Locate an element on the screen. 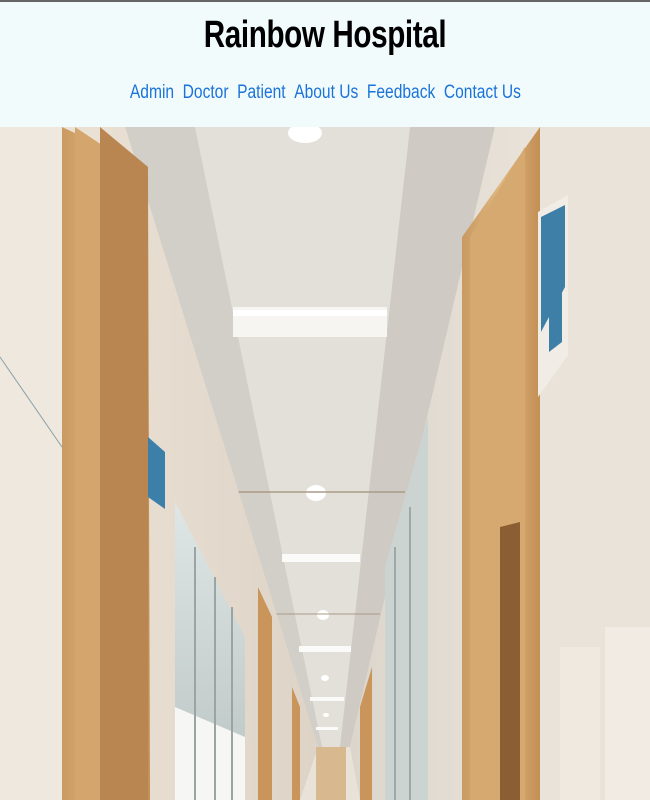 The image size is (650, 800). nav-link-admin: Admin is located at coordinates (151, 92).